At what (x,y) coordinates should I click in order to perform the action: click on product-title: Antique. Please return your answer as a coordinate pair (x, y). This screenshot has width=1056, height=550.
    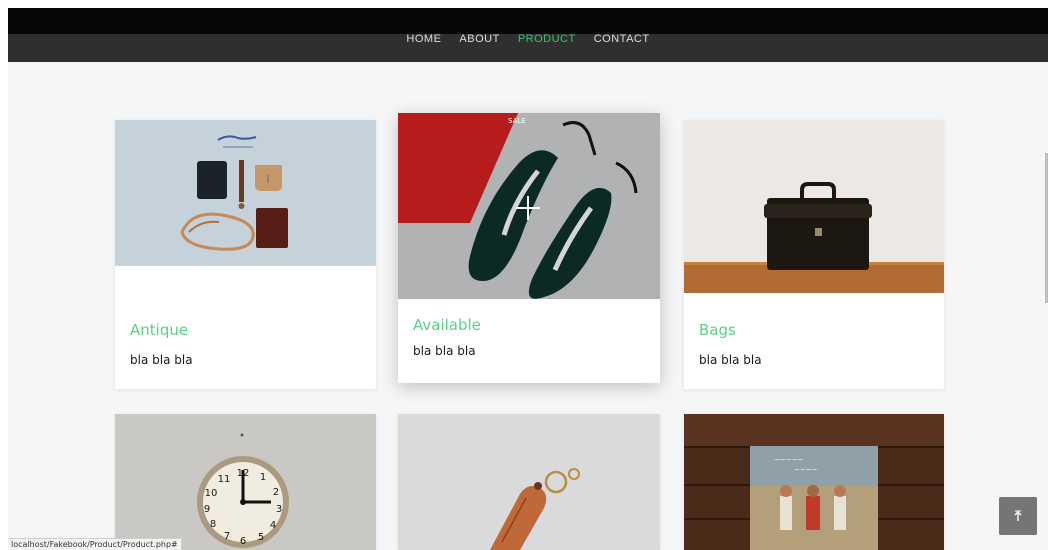
    Looking at the image, I should click on (159, 330).